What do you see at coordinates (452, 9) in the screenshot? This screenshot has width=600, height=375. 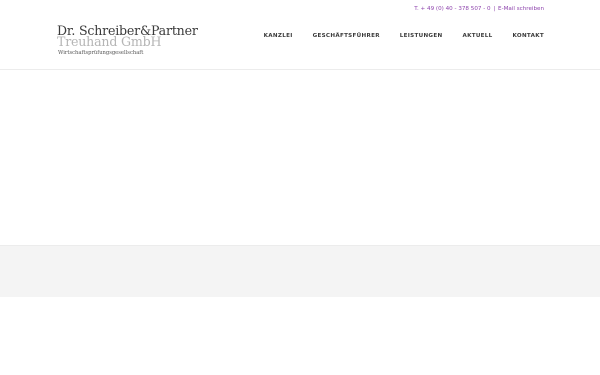 I see `phone-link: T. + 49 (0) 40 - 378 507 - 0` at bounding box center [452, 9].